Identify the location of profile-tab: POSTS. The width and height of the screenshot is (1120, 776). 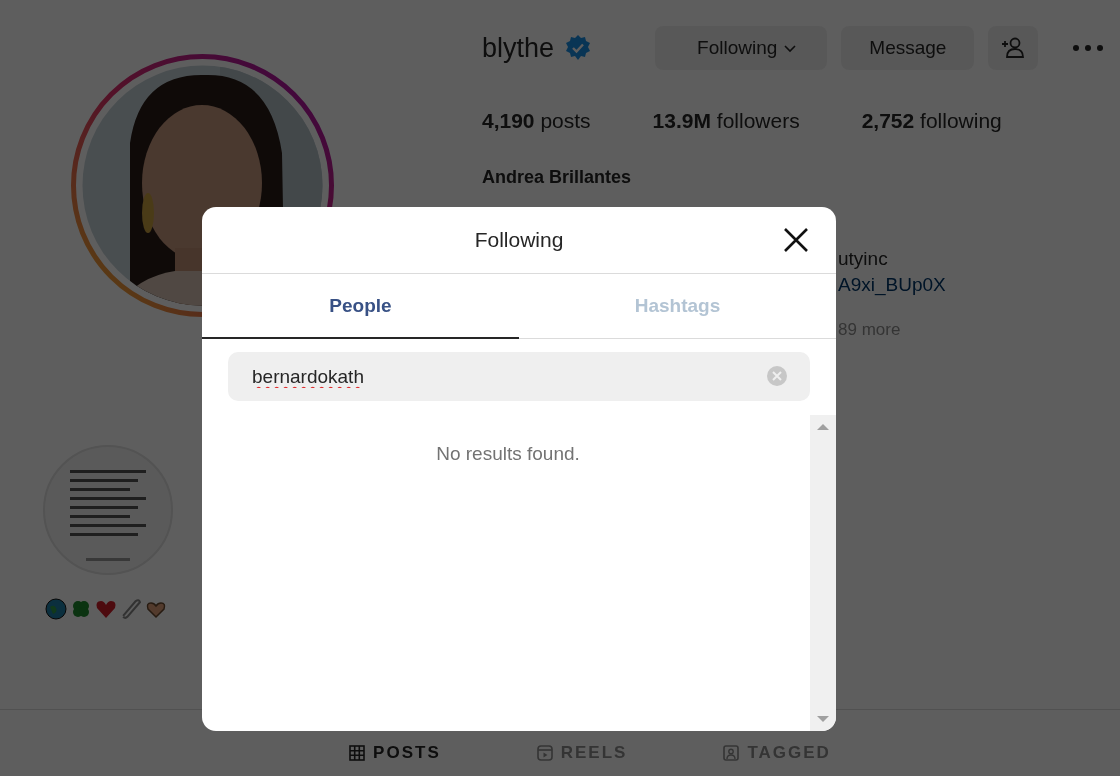
(395, 753).